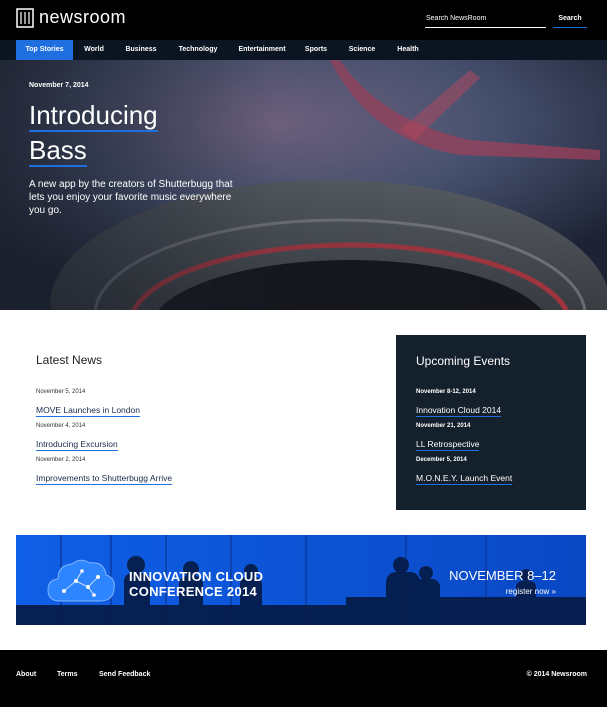  Describe the element at coordinates (531, 591) in the screenshot. I see `register-link: register now »` at that location.